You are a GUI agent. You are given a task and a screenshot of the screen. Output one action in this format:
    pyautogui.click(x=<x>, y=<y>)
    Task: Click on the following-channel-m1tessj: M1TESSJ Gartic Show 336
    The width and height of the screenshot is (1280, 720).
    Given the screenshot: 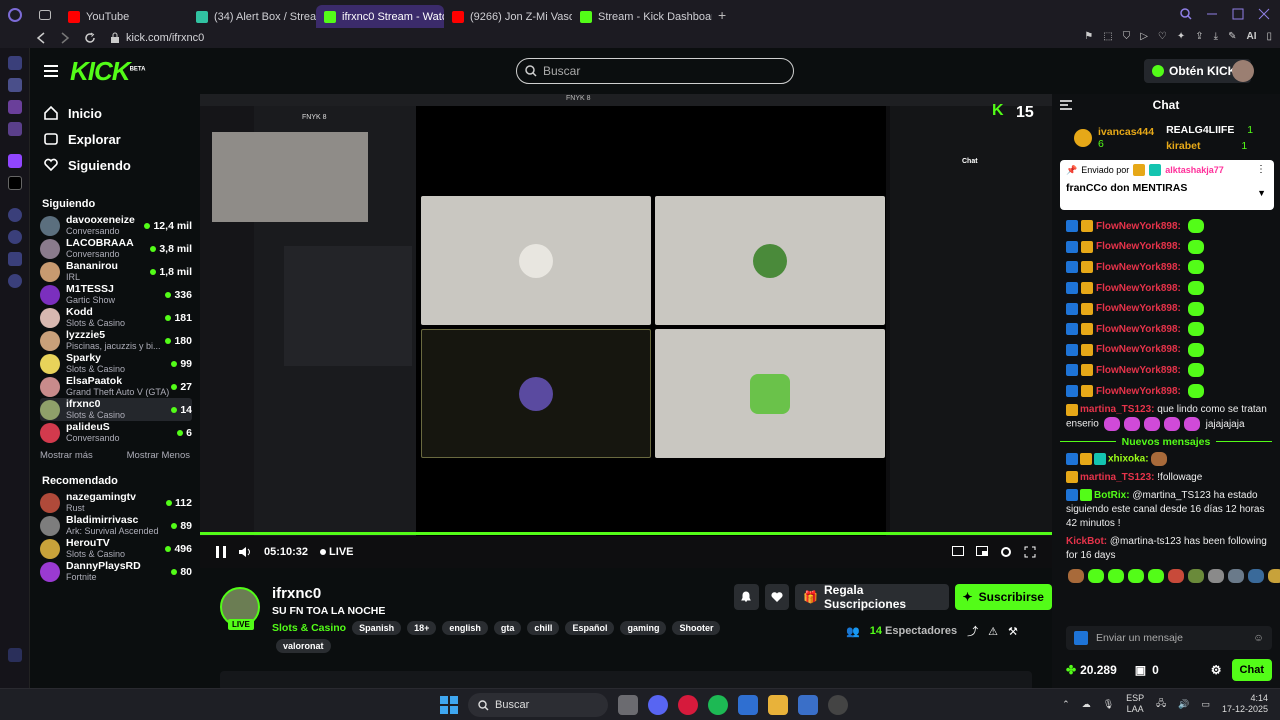 What is the action you would take?
    pyautogui.click(x=116, y=294)
    